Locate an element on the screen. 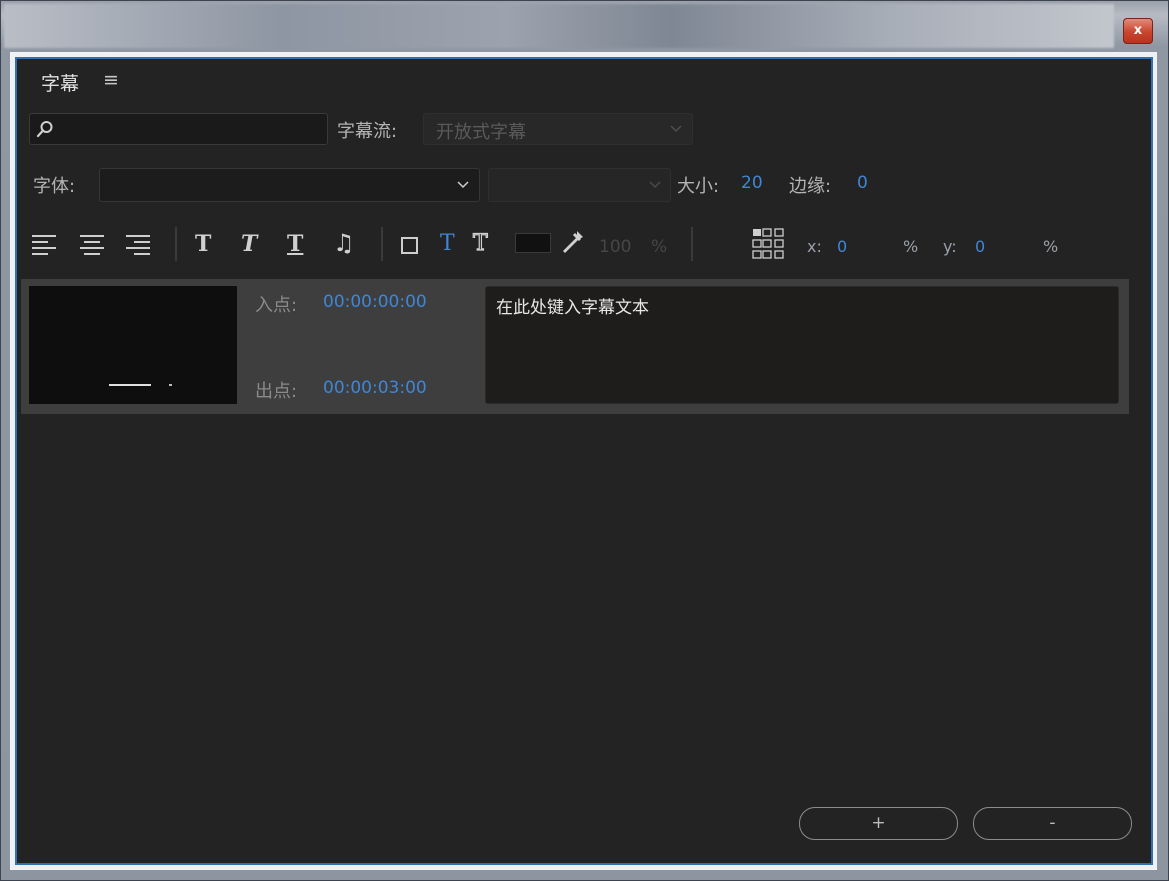  position-grid-icon is located at coordinates (769, 245).